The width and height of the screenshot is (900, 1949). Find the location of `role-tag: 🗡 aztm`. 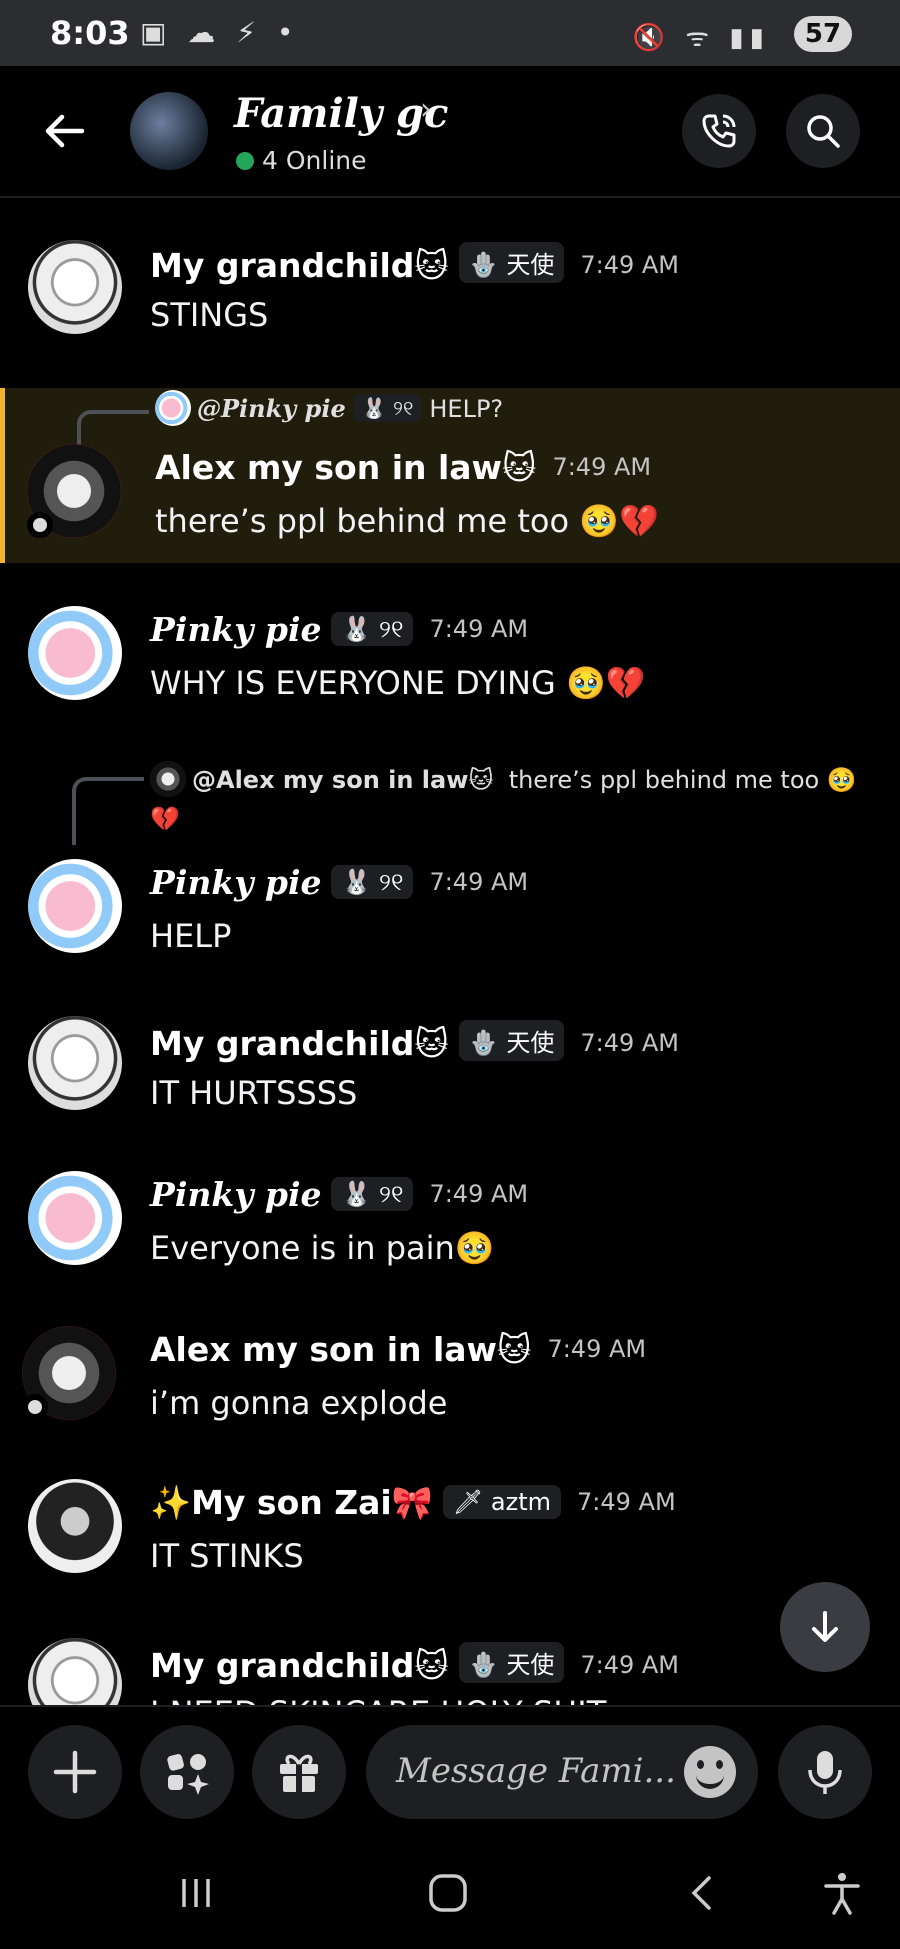

role-tag: 🗡 aztm is located at coordinates (502, 1502).